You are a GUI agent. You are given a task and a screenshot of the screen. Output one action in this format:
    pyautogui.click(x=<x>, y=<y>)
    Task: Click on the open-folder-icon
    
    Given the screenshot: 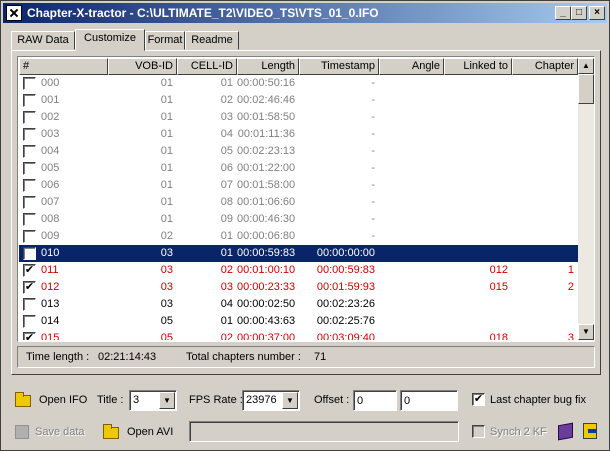 What is the action you would take?
    pyautogui.click(x=23, y=399)
    